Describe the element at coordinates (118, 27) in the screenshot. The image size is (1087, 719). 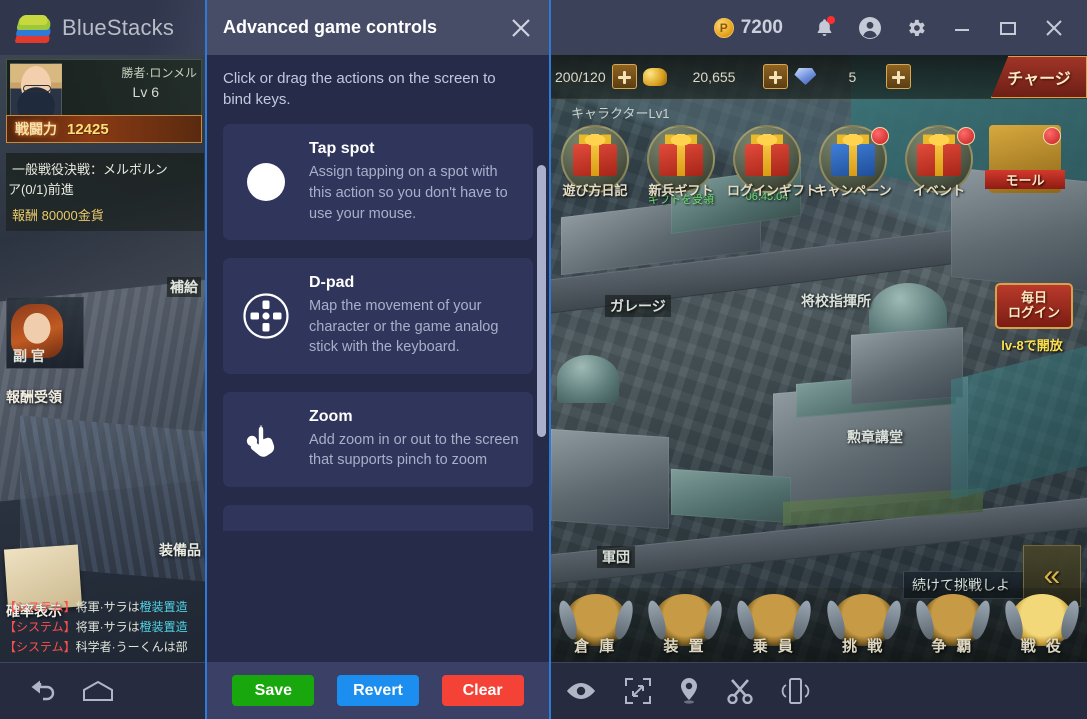
I see `app-name: BlueStacks` at that location.